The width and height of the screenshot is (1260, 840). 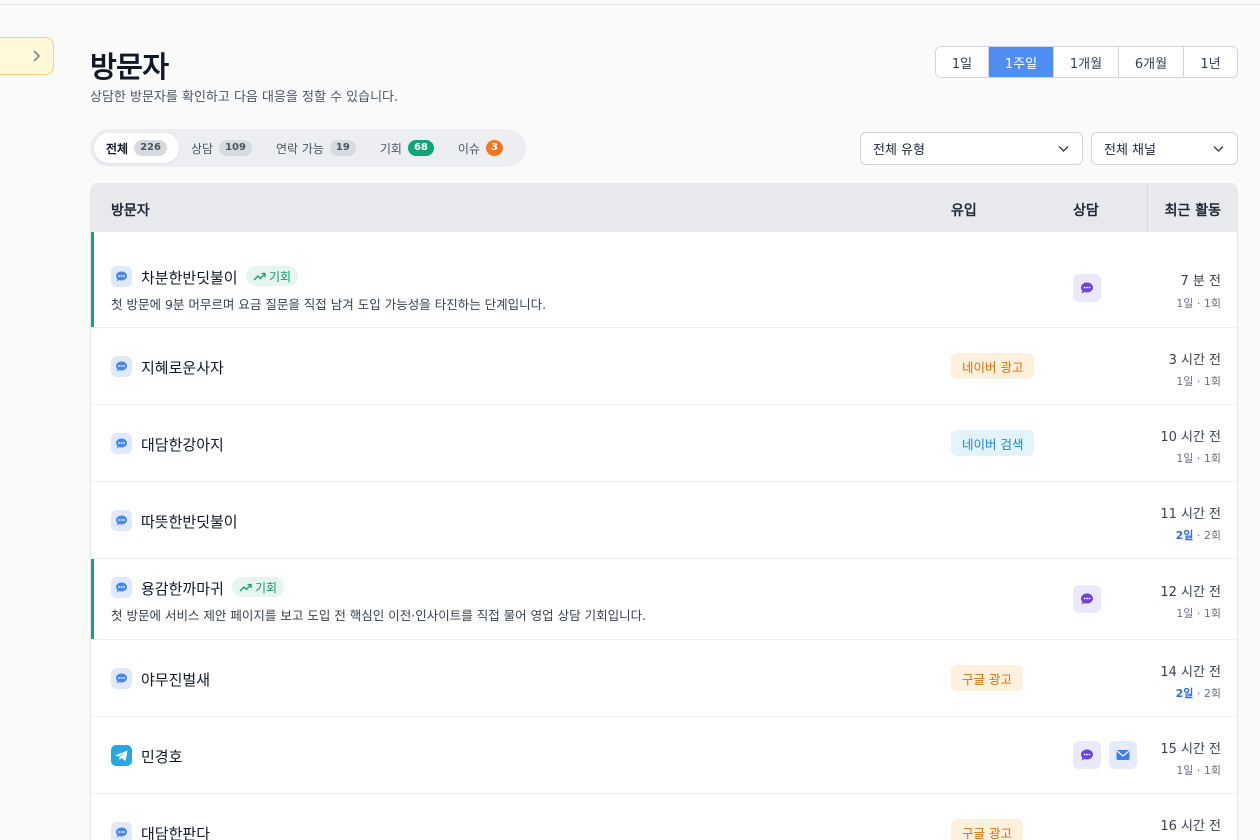 I want to click on table-header: 방문자 유입 상담 최근 활동, so click(x=664, y=208).